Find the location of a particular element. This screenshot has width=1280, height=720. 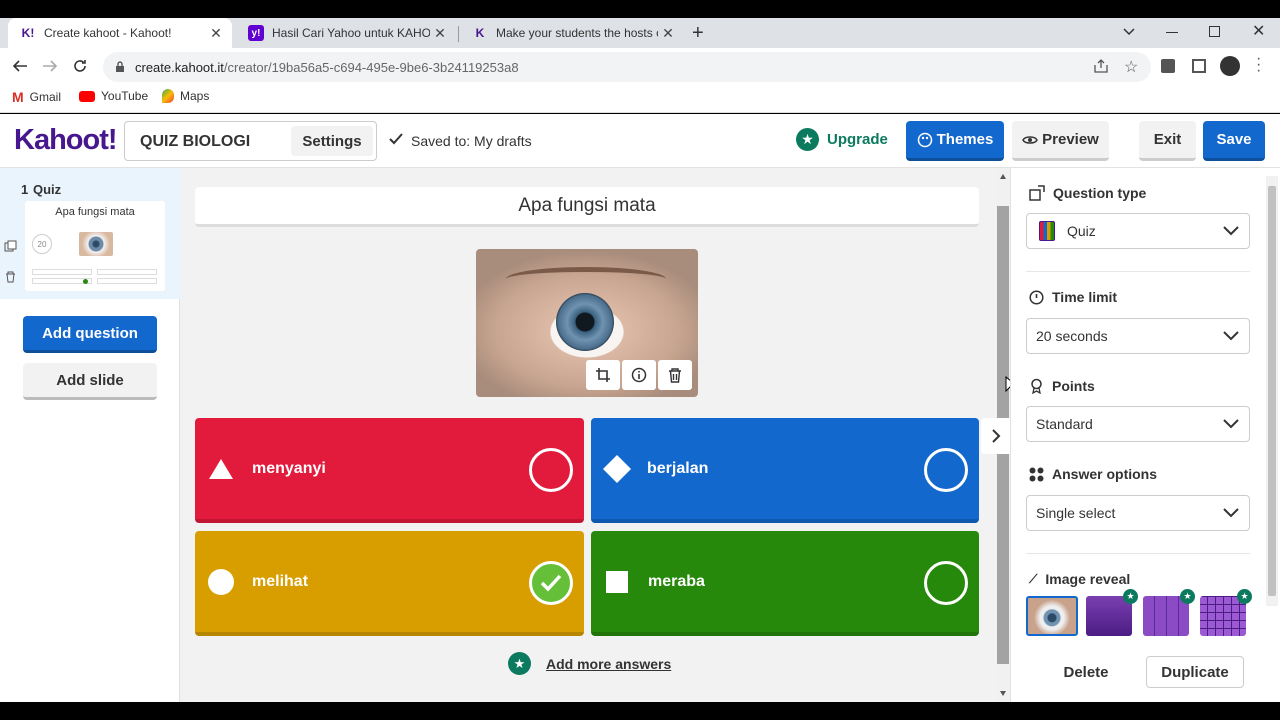

image-reveal-none-option is located at coordinates (1052, 616).